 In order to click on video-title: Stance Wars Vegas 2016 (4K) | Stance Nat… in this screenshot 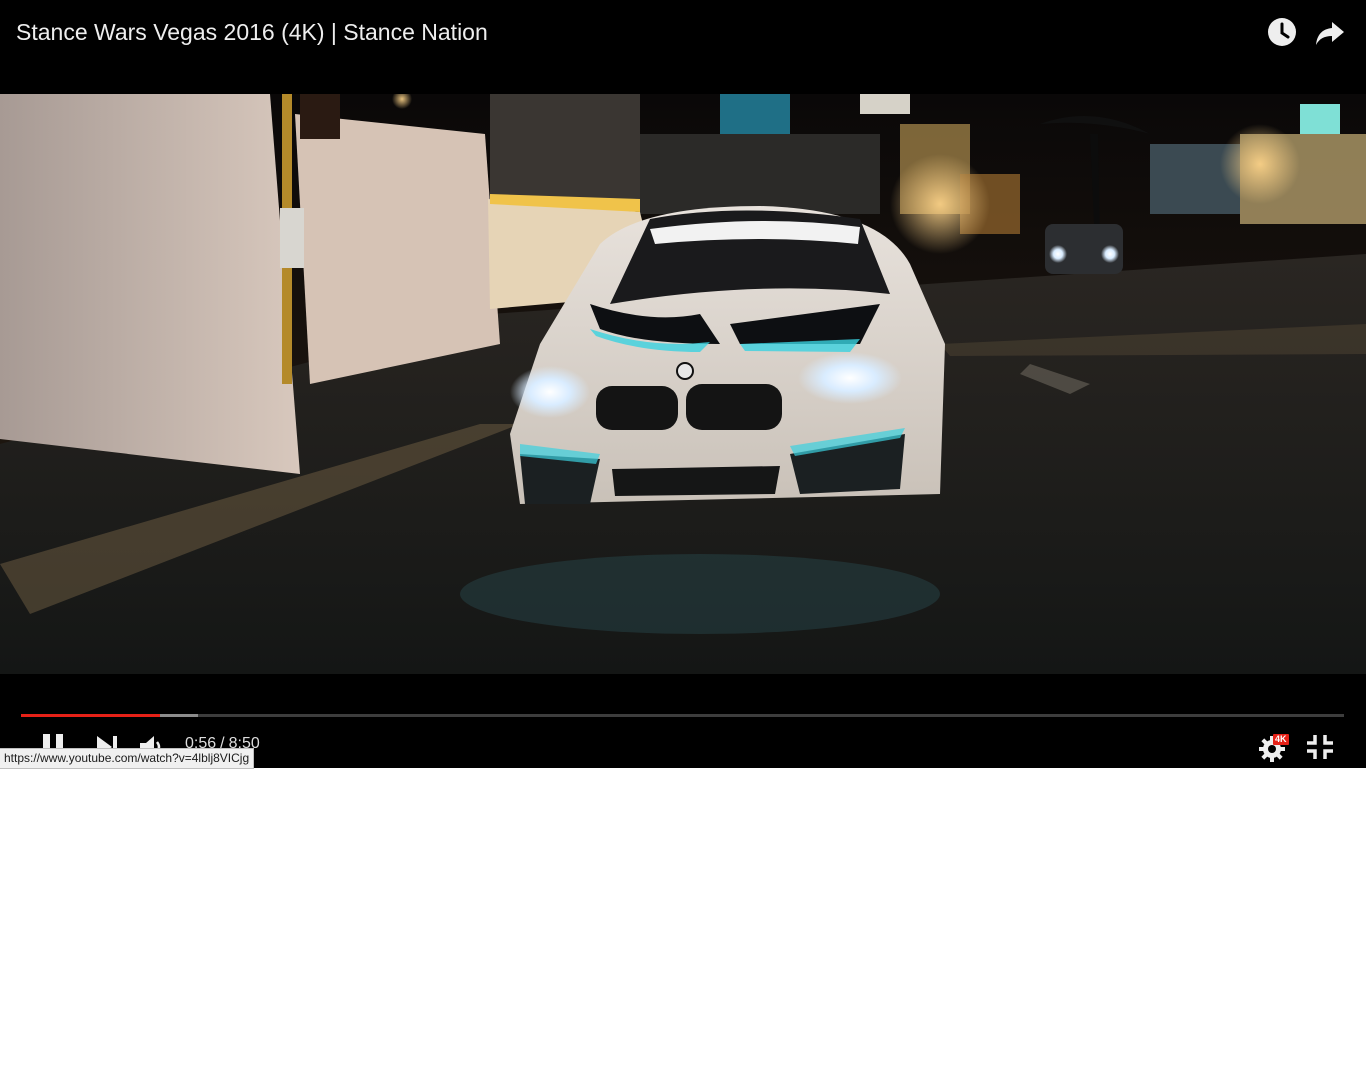, I will do `click(252, 32)`.